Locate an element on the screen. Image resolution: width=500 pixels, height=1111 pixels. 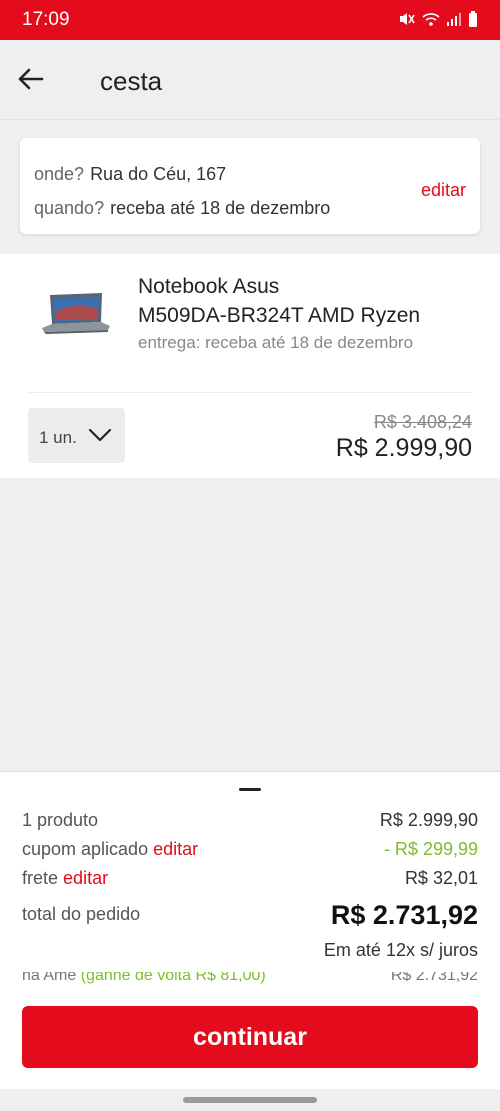
product-name-line1: Notebook Asus is located at coordinates (209, 286).